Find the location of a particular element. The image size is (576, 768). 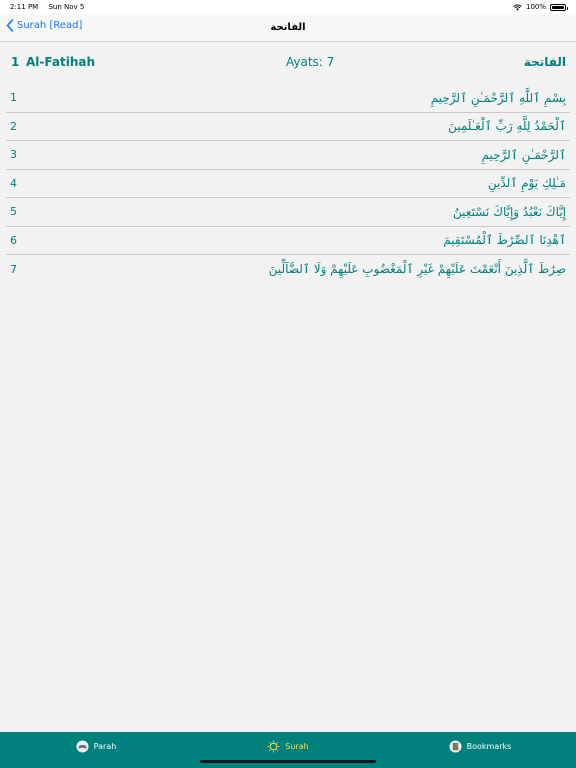

battery-level is located at coordinates (558, 7).